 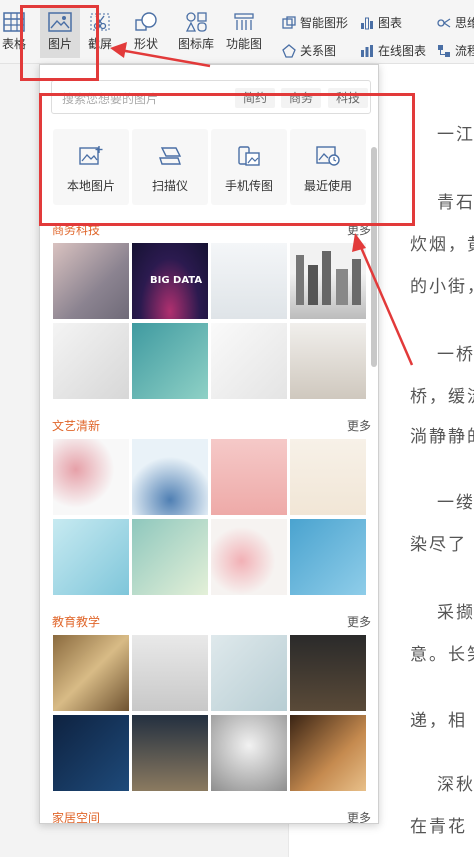 I want to click on function-chart-icon, so click(x=244, y=21).